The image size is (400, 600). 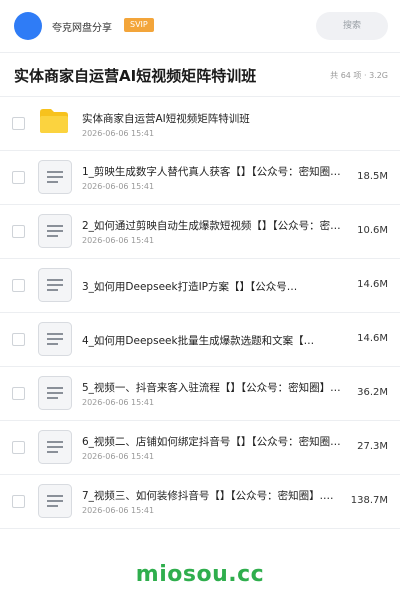 What do you see at coordinates (166, 119) in the screenshot?
I see `file-name: 实体商家自运营AI短视频矩阵特训班` at bounding box center [166, 119].